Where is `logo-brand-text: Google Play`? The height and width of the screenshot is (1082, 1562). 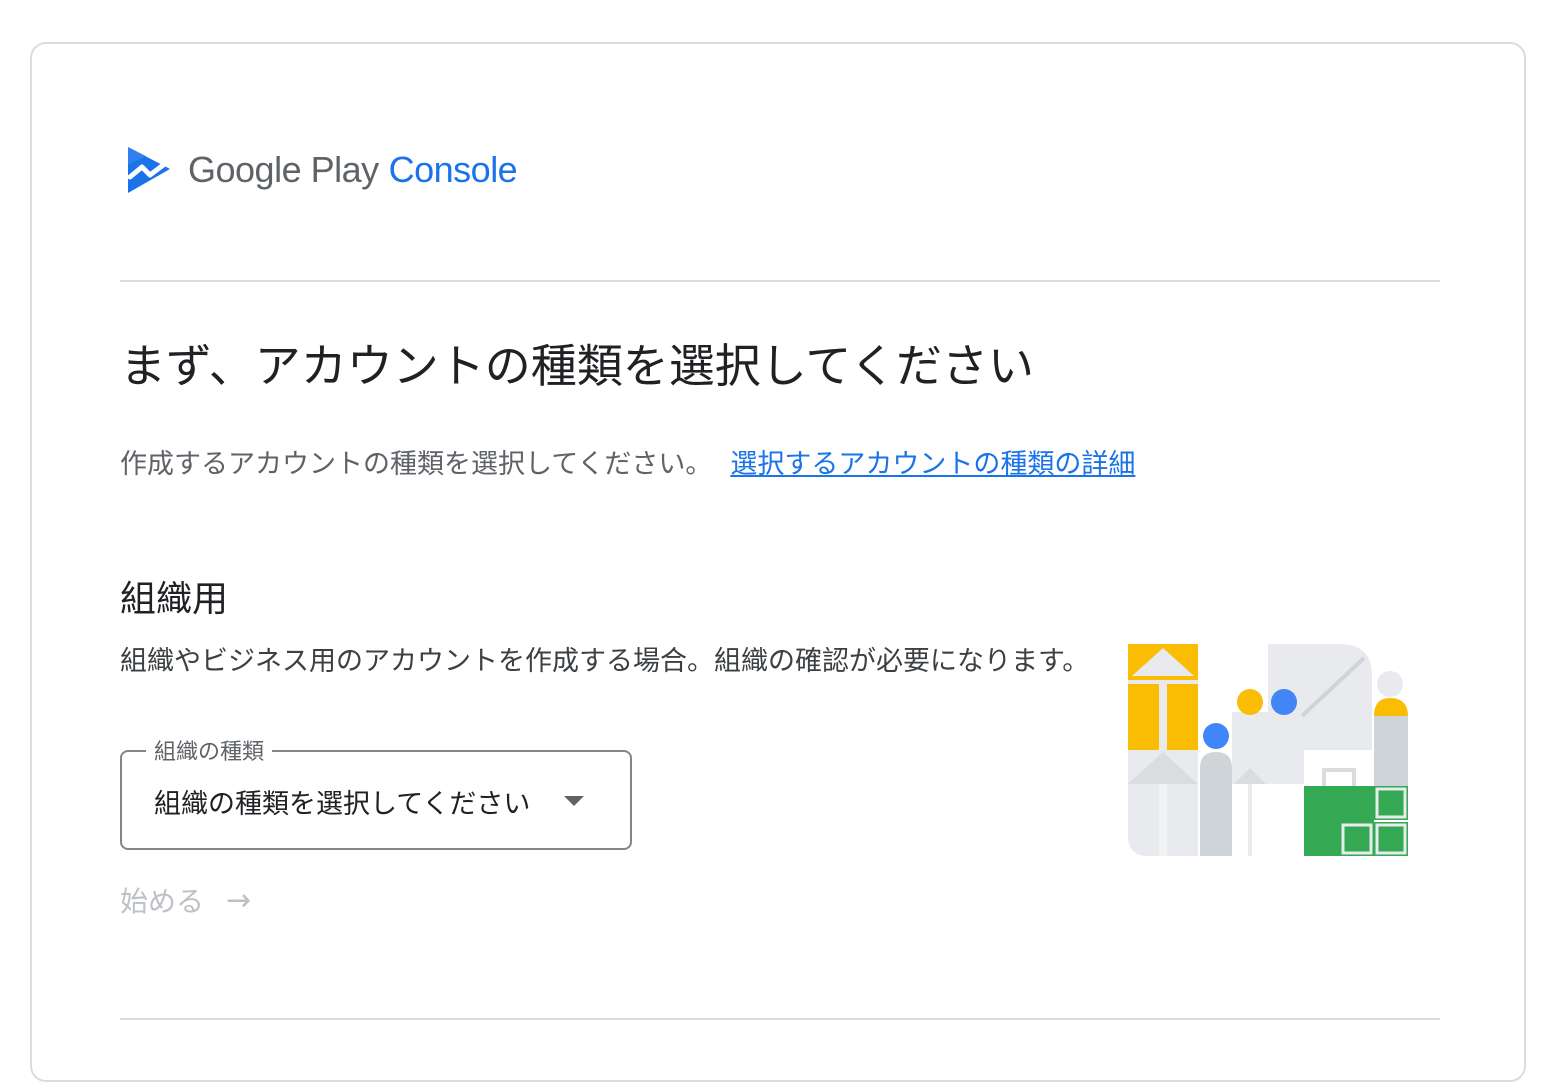 logo-brand-text: Google Play is located at coordinates (283, 169).